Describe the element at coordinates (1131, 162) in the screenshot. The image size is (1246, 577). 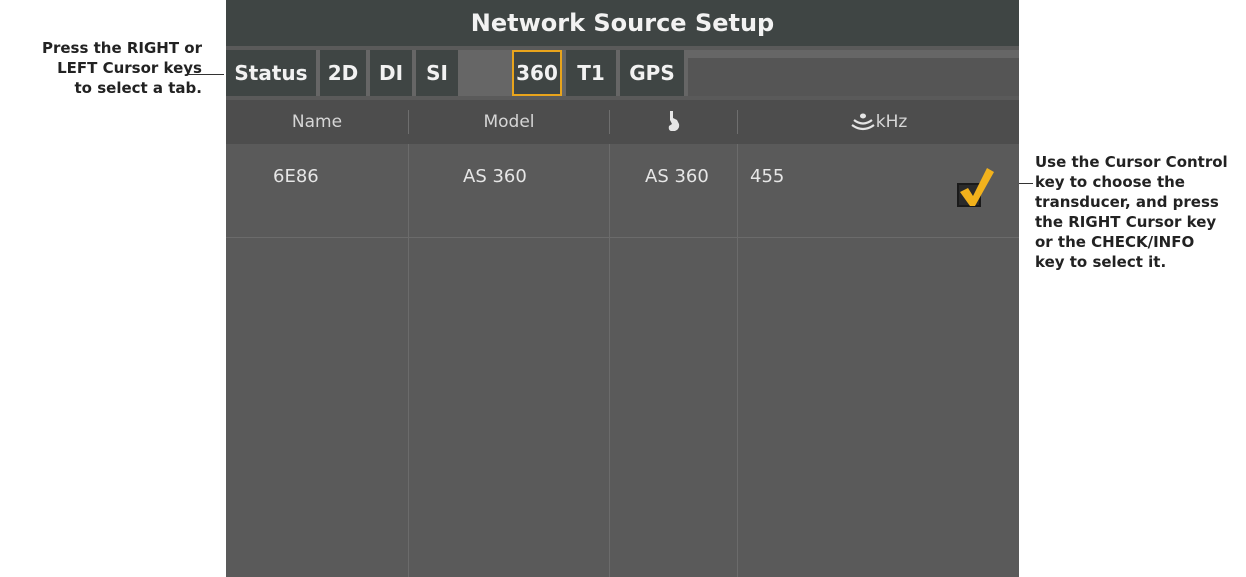
I see `callout-line: Use the Cursor Control` at that location.